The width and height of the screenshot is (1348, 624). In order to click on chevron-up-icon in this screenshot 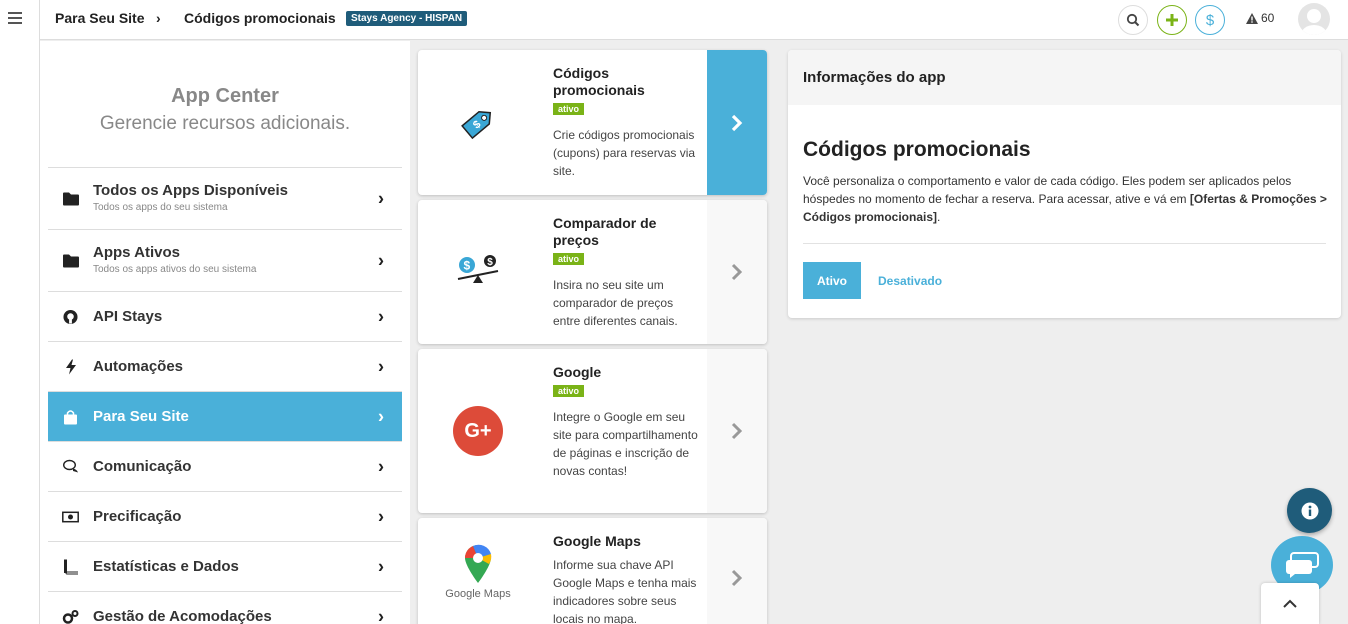, I will do `click(1290, 603)`.